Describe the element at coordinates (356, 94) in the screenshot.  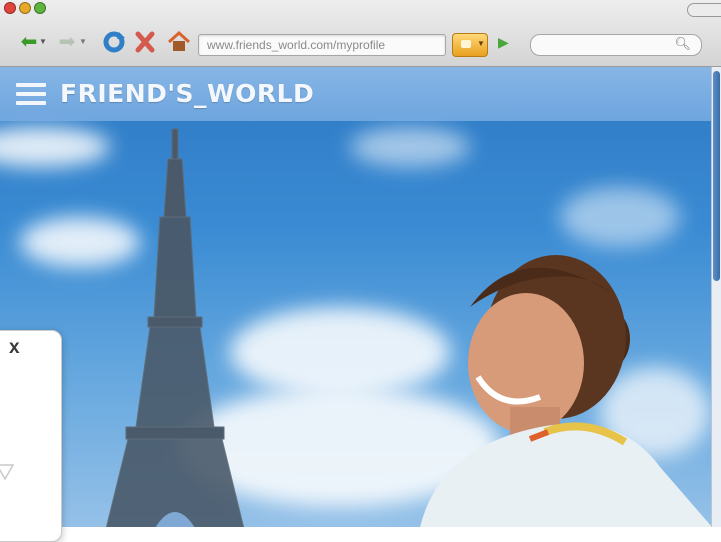
I see `app-header: FRIEND'S_WORLD` at that location.